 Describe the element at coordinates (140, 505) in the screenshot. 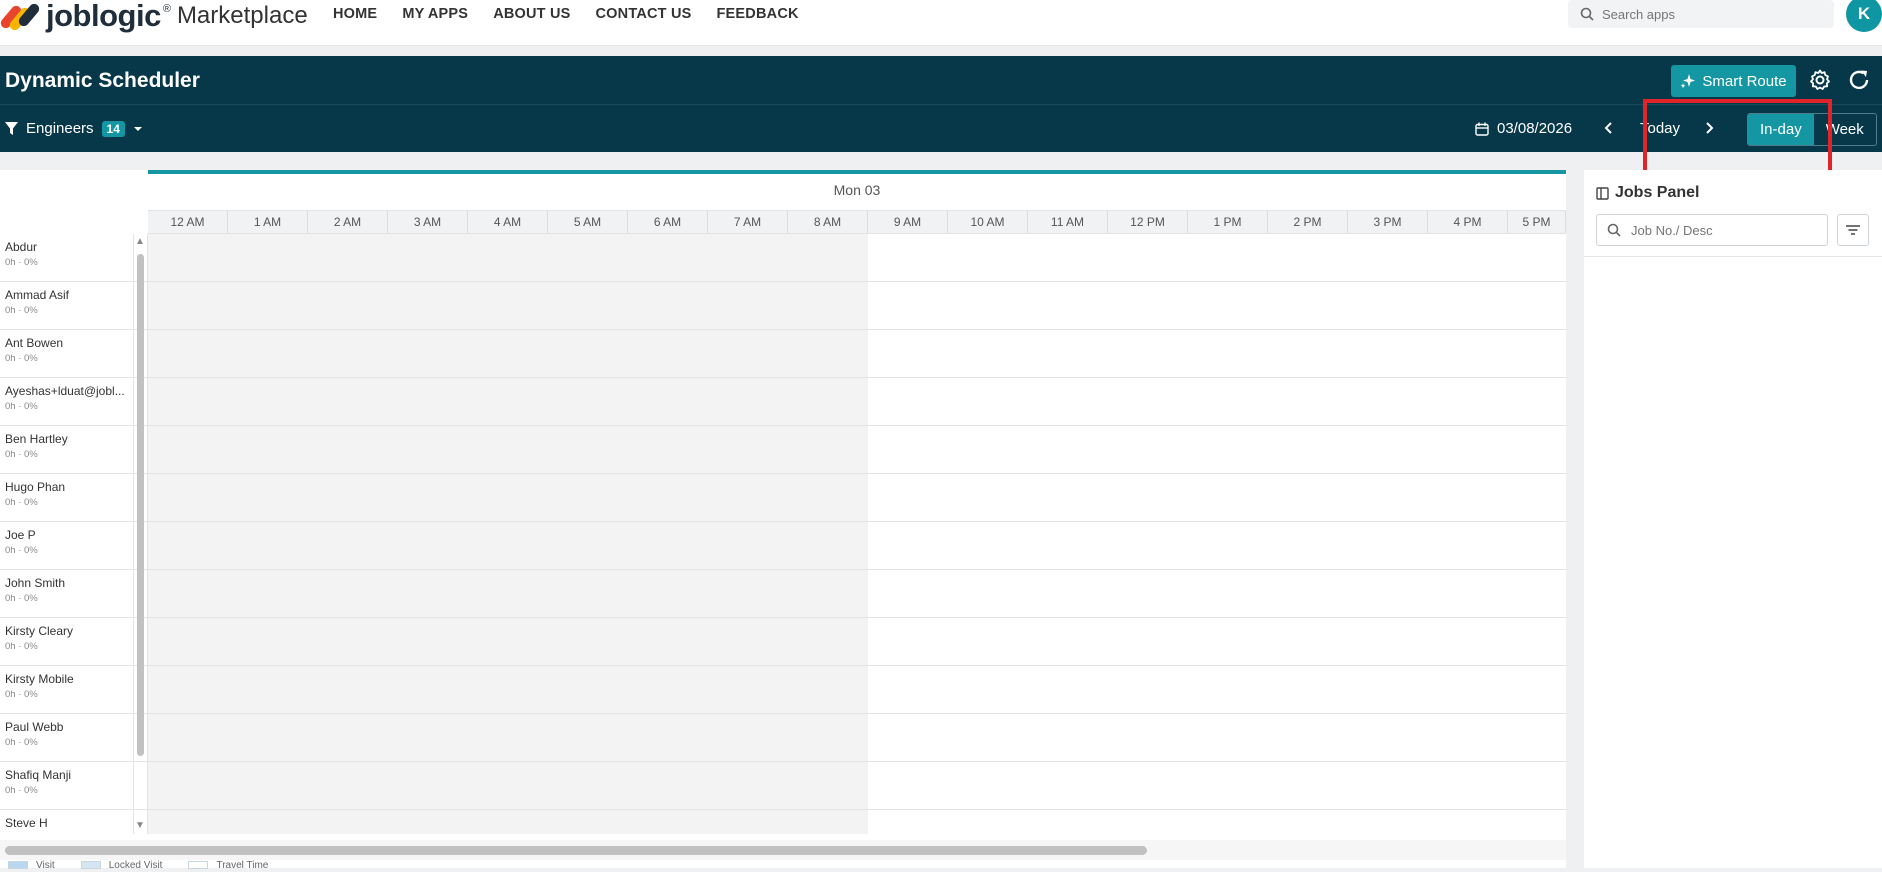

I see `vertical-scrollbar` at that location.